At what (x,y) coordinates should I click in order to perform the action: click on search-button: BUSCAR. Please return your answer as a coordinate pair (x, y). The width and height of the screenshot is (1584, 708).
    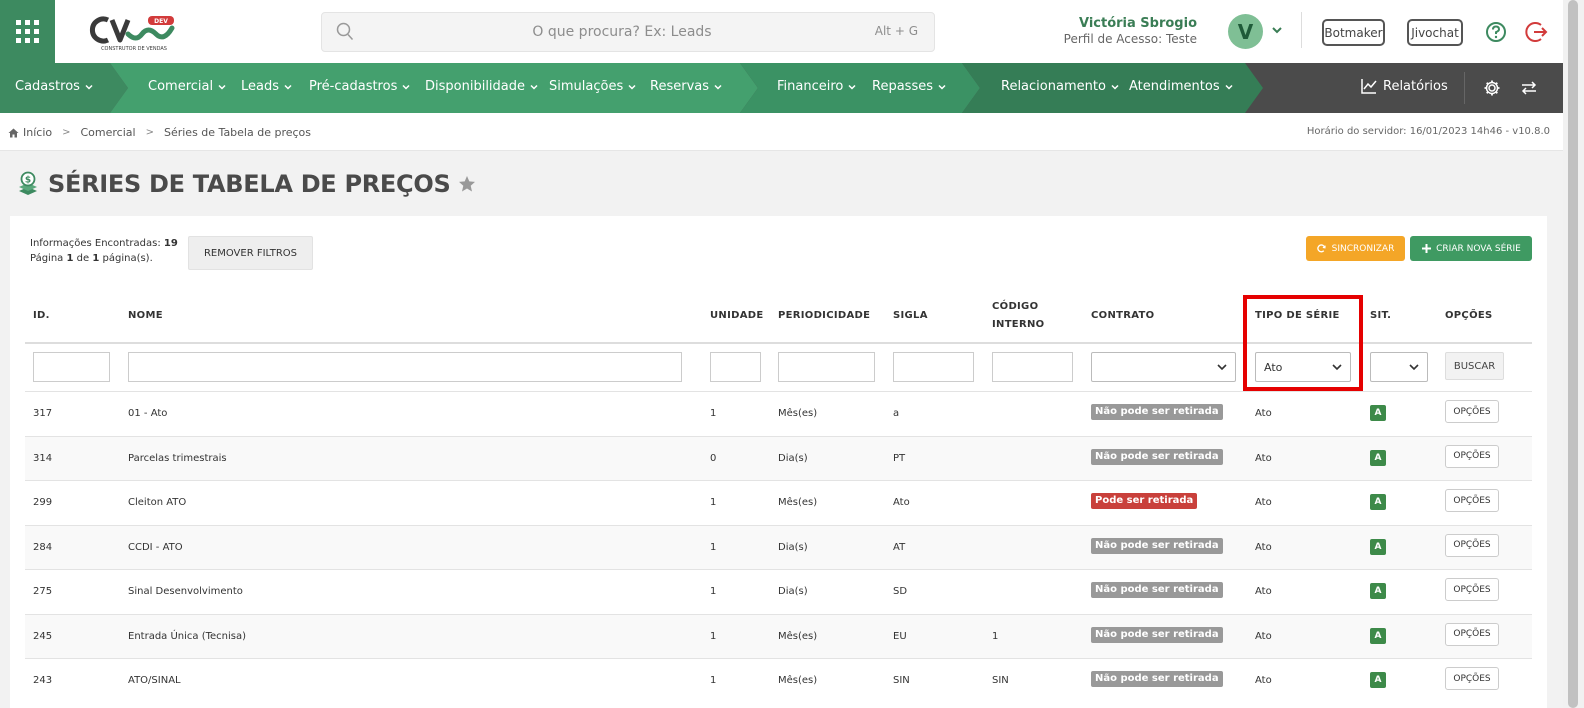
    Looking at the image, I should click on (1474, 366).